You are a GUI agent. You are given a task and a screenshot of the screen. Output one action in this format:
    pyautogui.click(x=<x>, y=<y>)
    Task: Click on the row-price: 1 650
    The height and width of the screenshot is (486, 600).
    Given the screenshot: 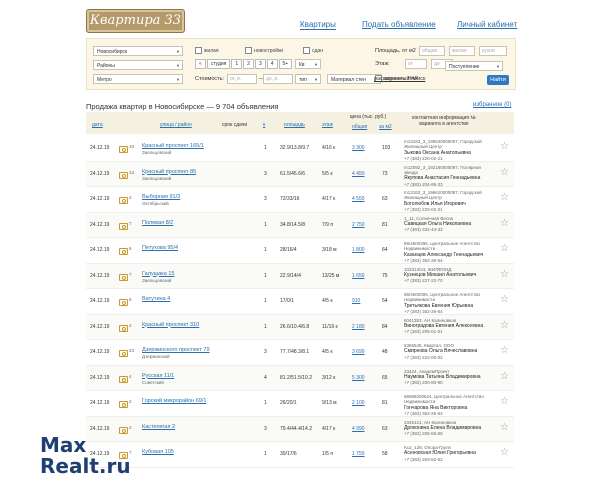 What is the action you would take?
    pyautogui.click(x=358, y=276)
    